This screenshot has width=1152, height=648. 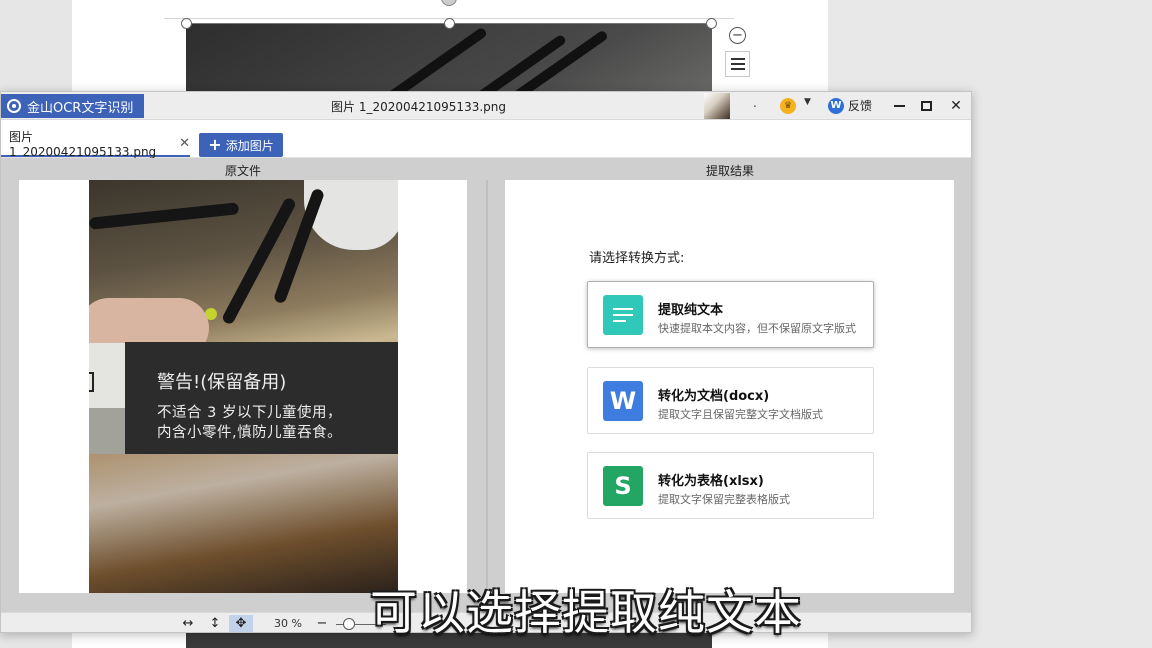 I want to click on maximize-icon, so click(x=926, y=106).